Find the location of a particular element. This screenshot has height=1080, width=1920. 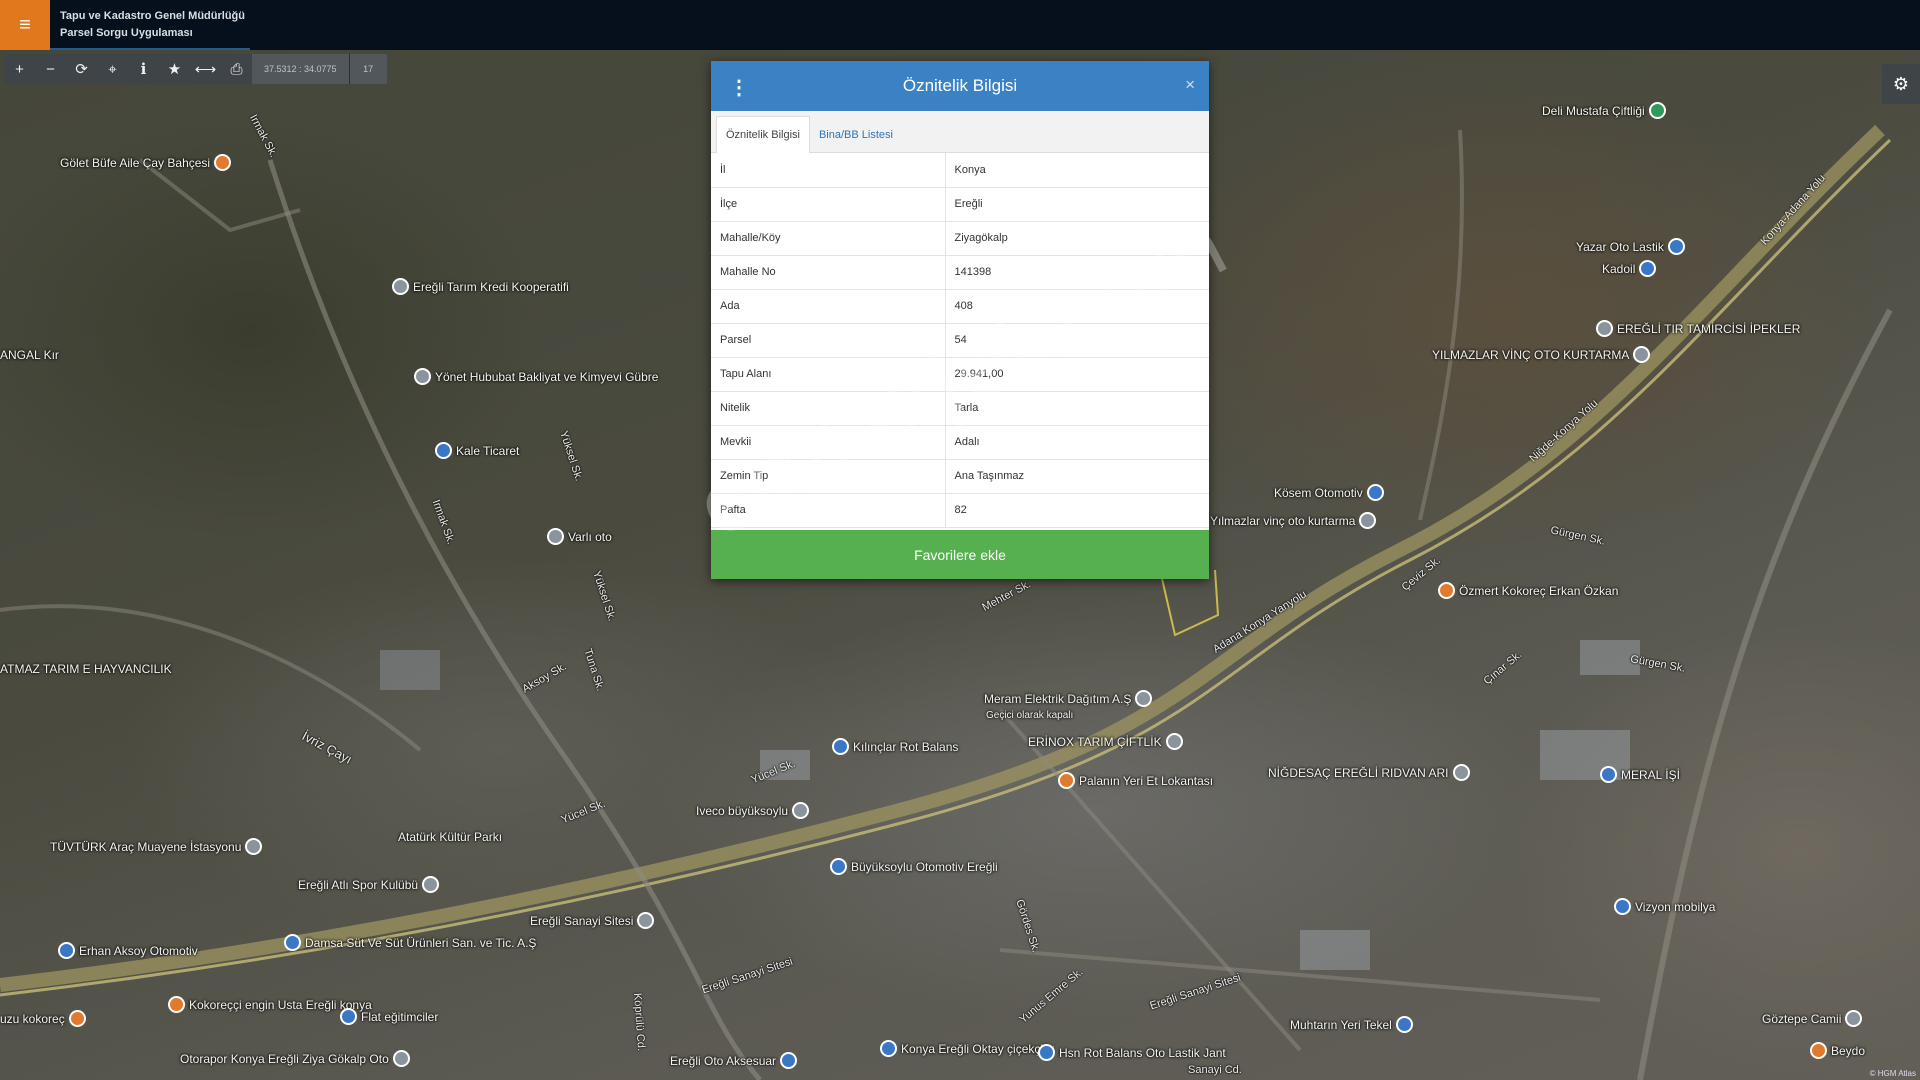

poi-palanin-yeri: Palanın Yeri Et Lokantası is located at coordinates (1135, 780).